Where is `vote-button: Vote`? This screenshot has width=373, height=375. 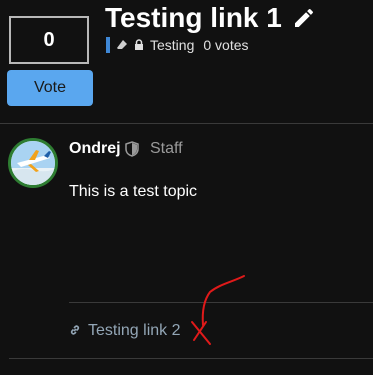 vote-button: Vote is located at coordinates (50, 88).